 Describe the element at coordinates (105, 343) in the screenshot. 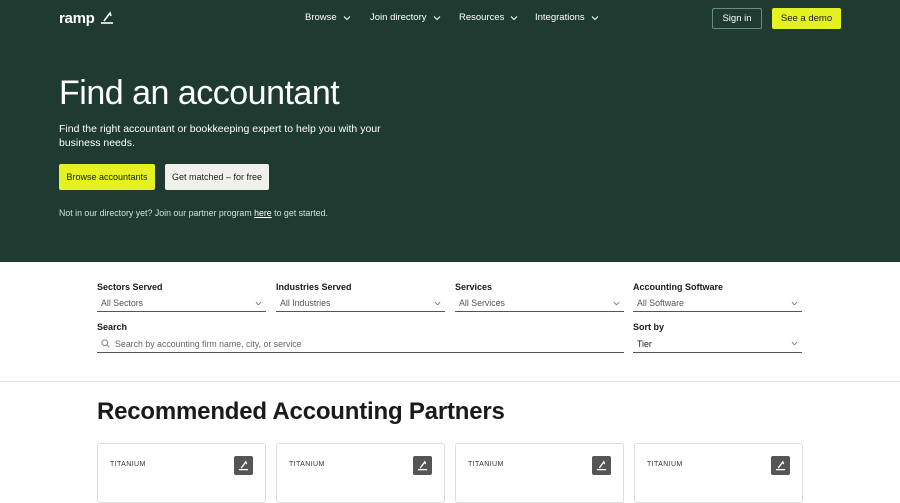

I see `search-icon` at that location.